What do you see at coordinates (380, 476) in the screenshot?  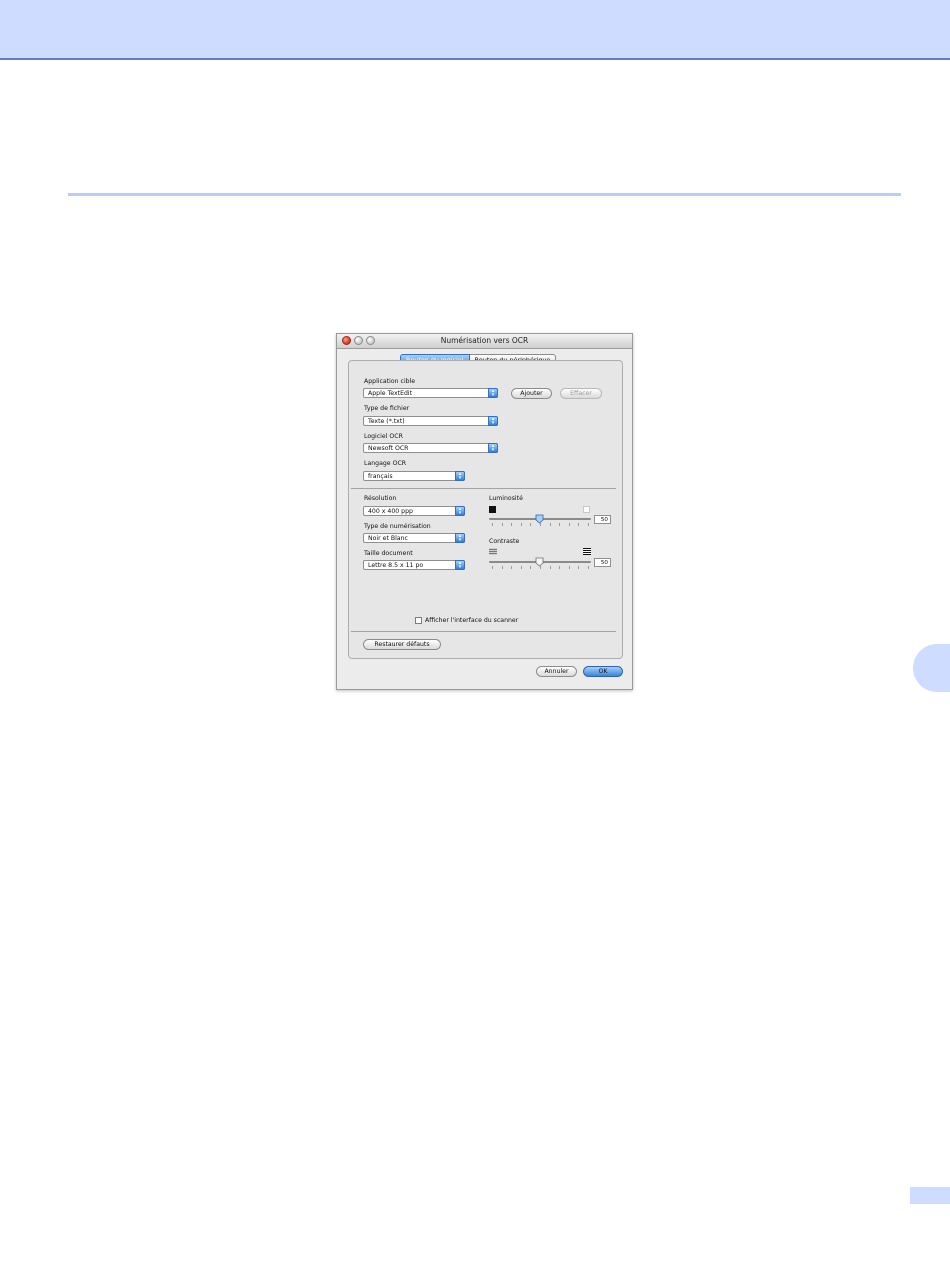 I see `ocr-language-value: français` at bounding box center [380, 476].